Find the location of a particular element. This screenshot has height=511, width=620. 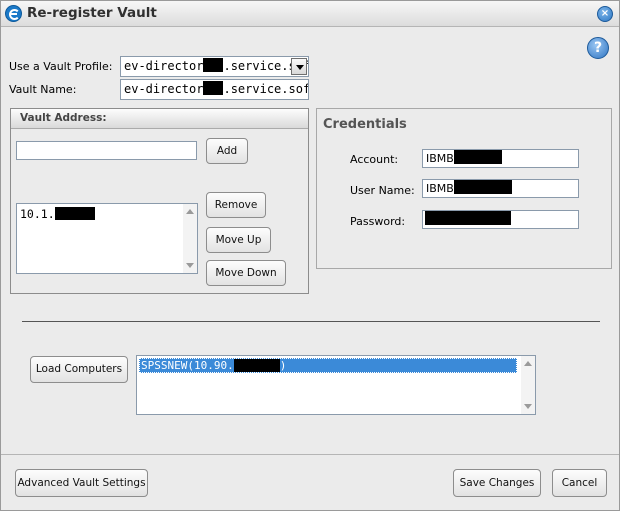

vault-address-list: 10.1. is located at coordinates (107, 238).